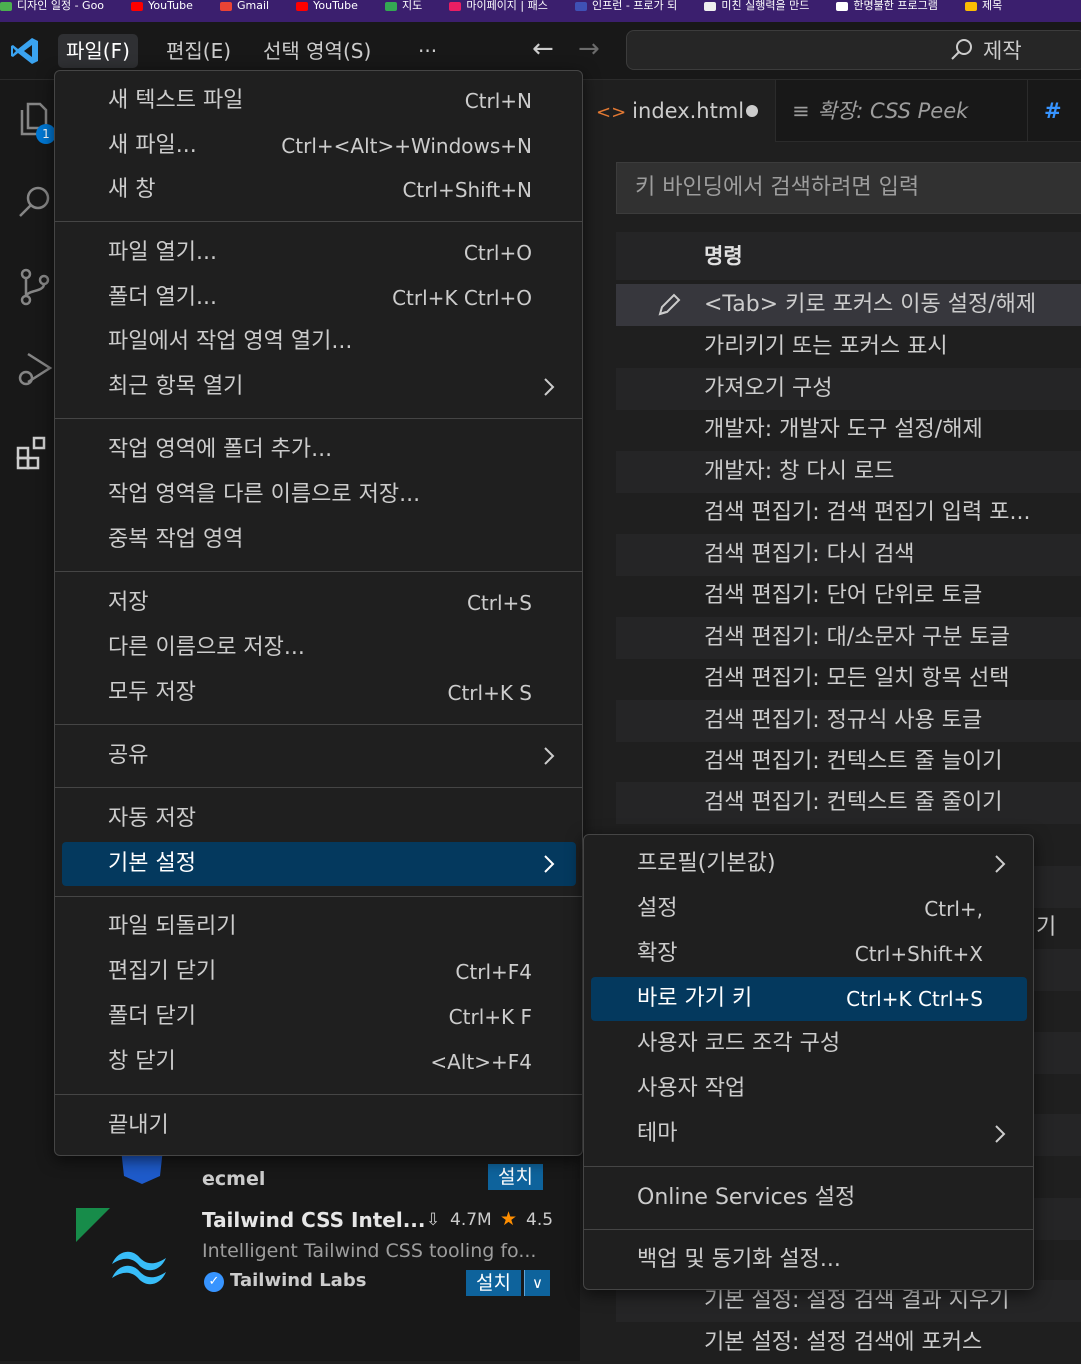  I want to click on menu-selection: 선택 영역(S), so click(317, 51).